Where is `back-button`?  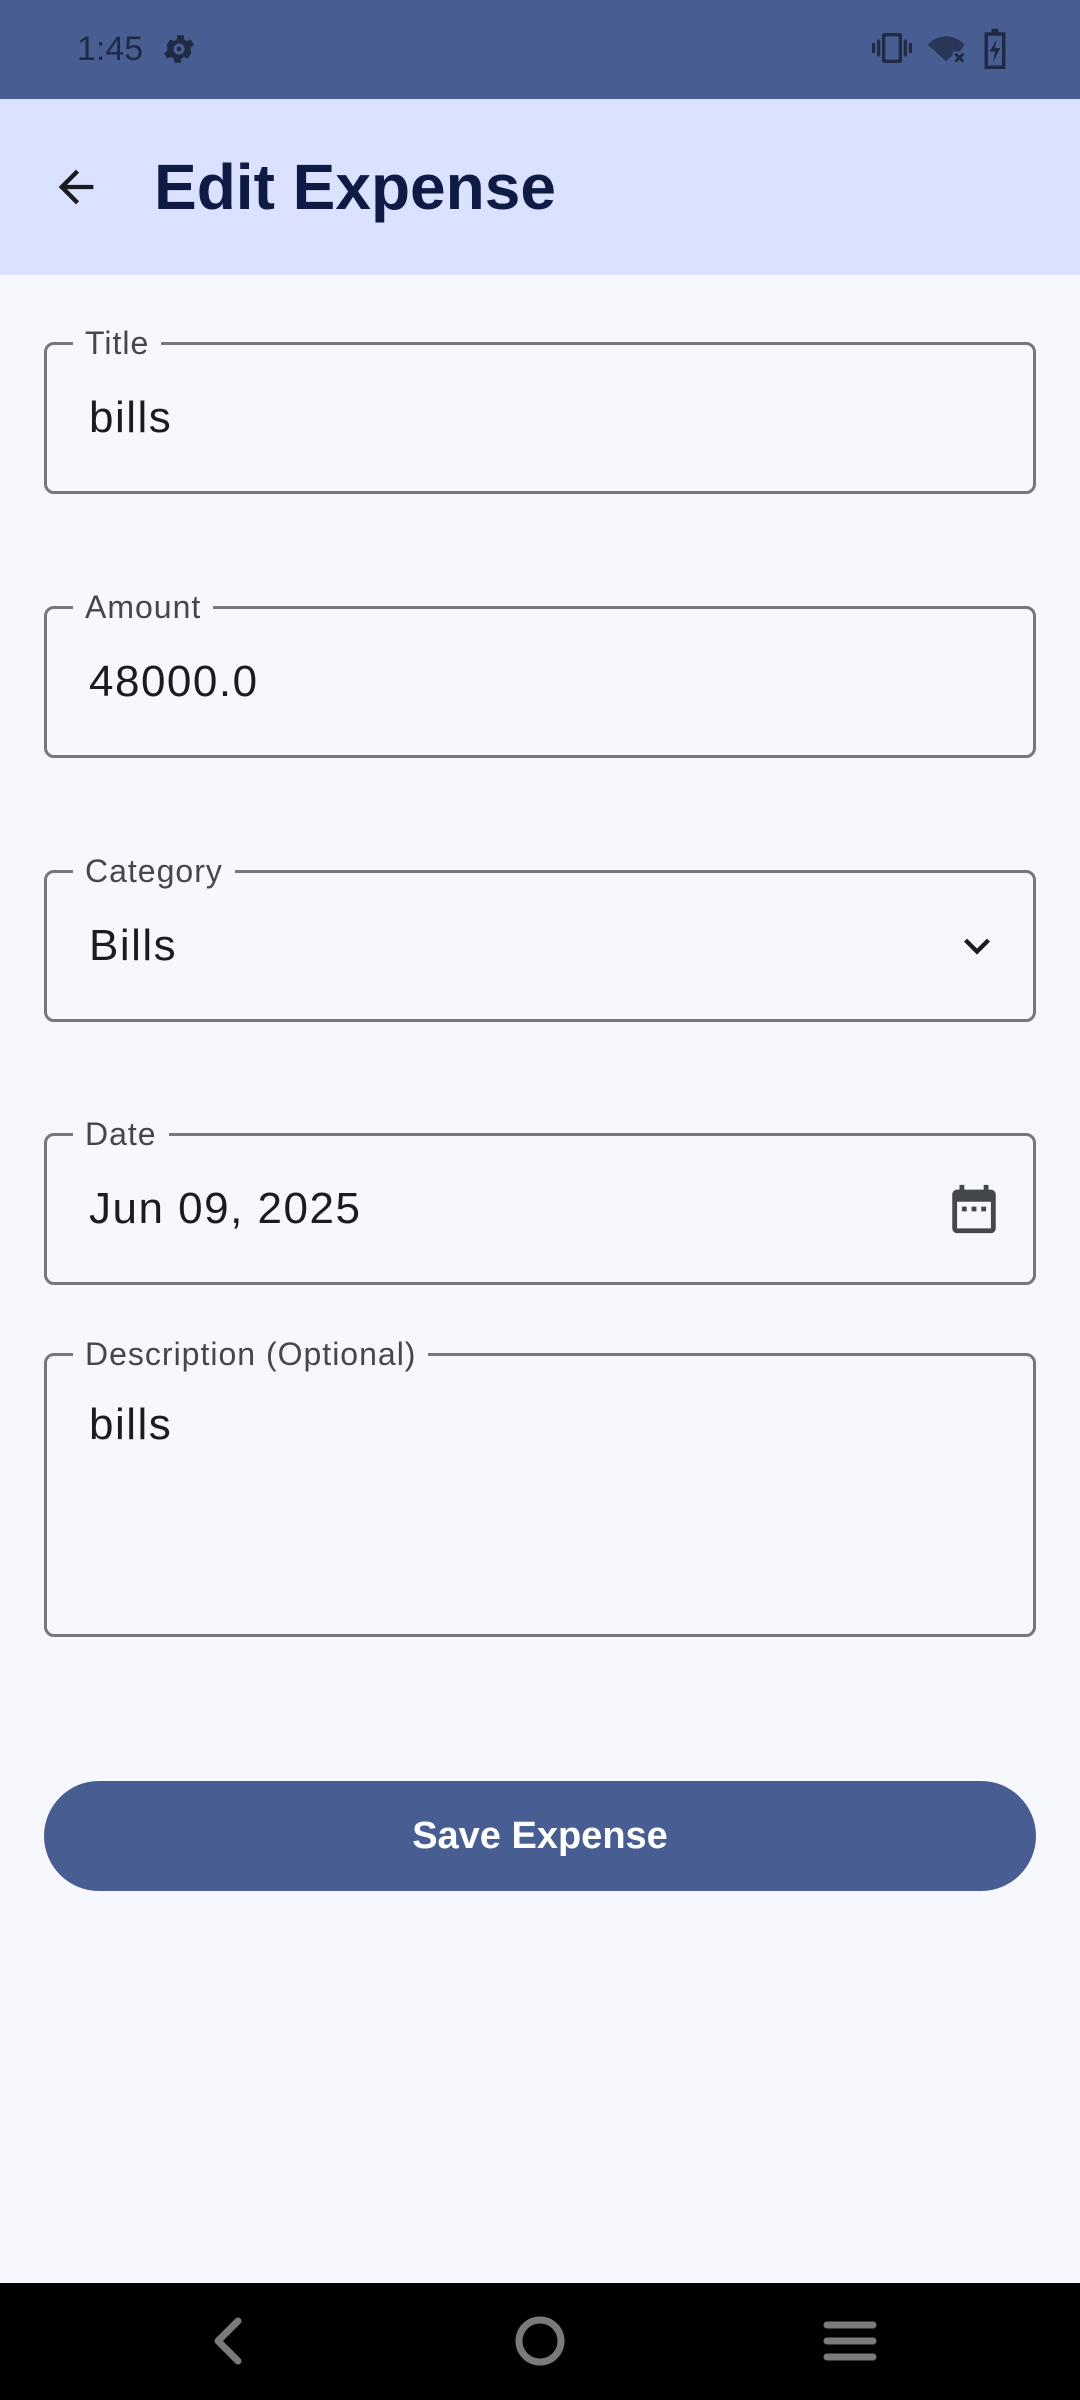
back-button is located at coordinates (76, 187).